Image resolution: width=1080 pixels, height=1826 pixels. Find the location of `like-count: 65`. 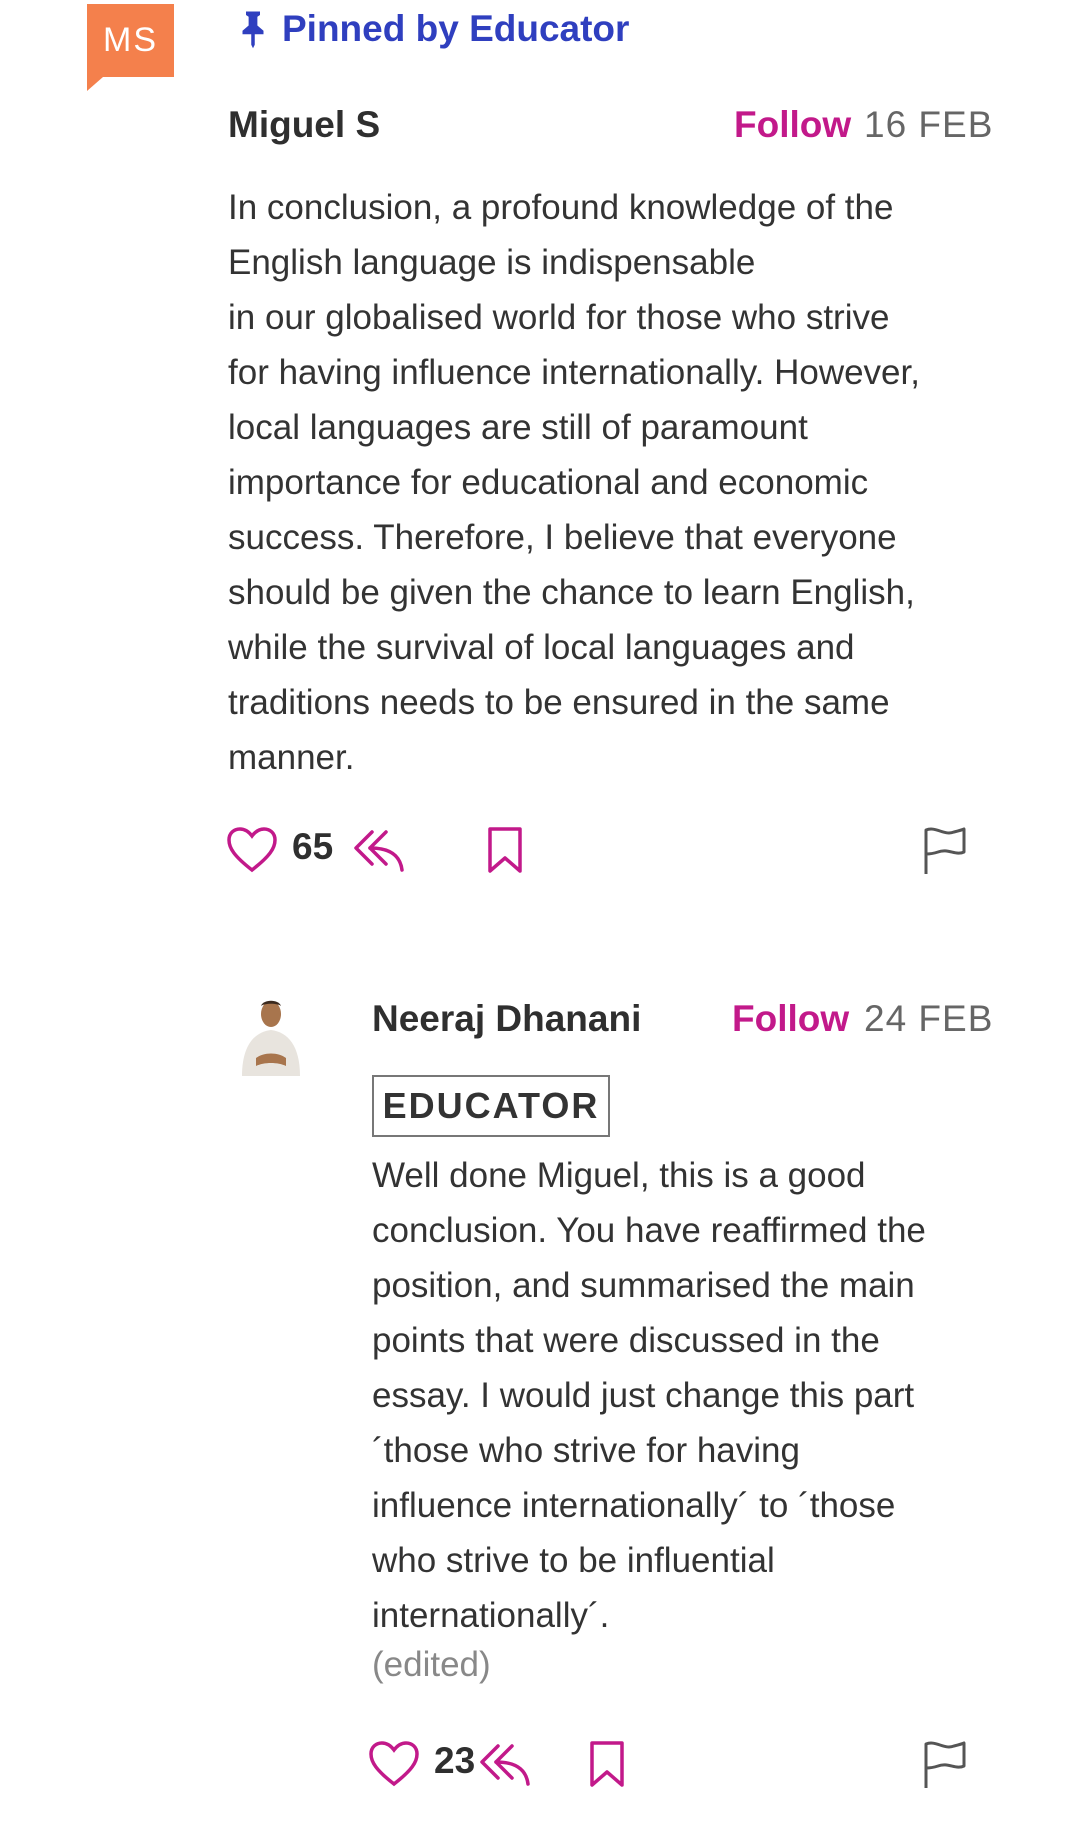

like-count: 65 is located at coordinates (313, 846).